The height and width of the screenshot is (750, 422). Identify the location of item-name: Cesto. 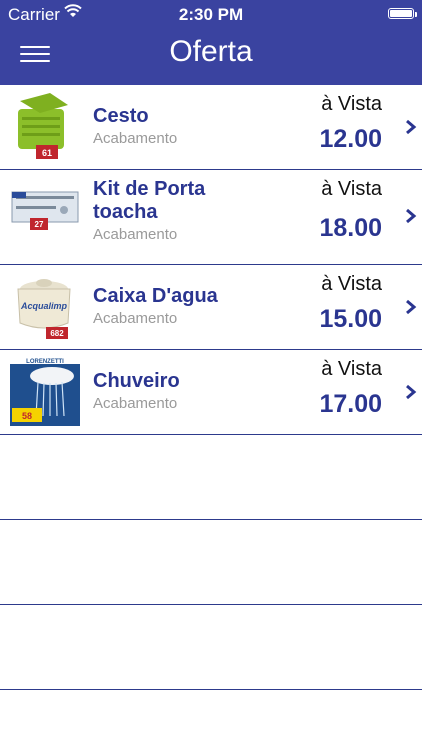
(121, 116).